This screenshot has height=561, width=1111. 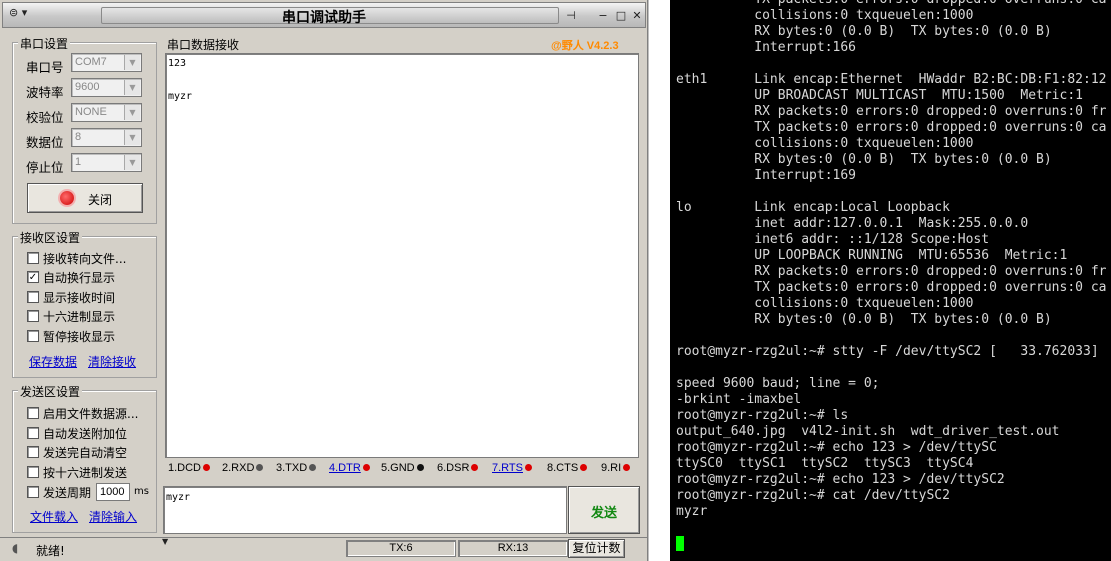 What do you see at coordinates (243, 468) in the screenshot?
I see `signal-rxd: 2.RXD` at bounding box center [243, 468].